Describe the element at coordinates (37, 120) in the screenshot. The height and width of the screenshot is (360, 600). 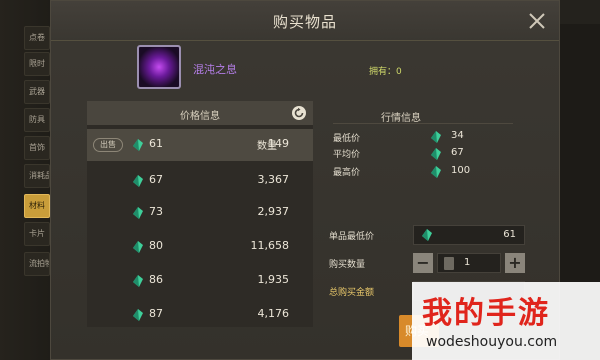
I see `sidebar-item-armor: 防具` at that location.